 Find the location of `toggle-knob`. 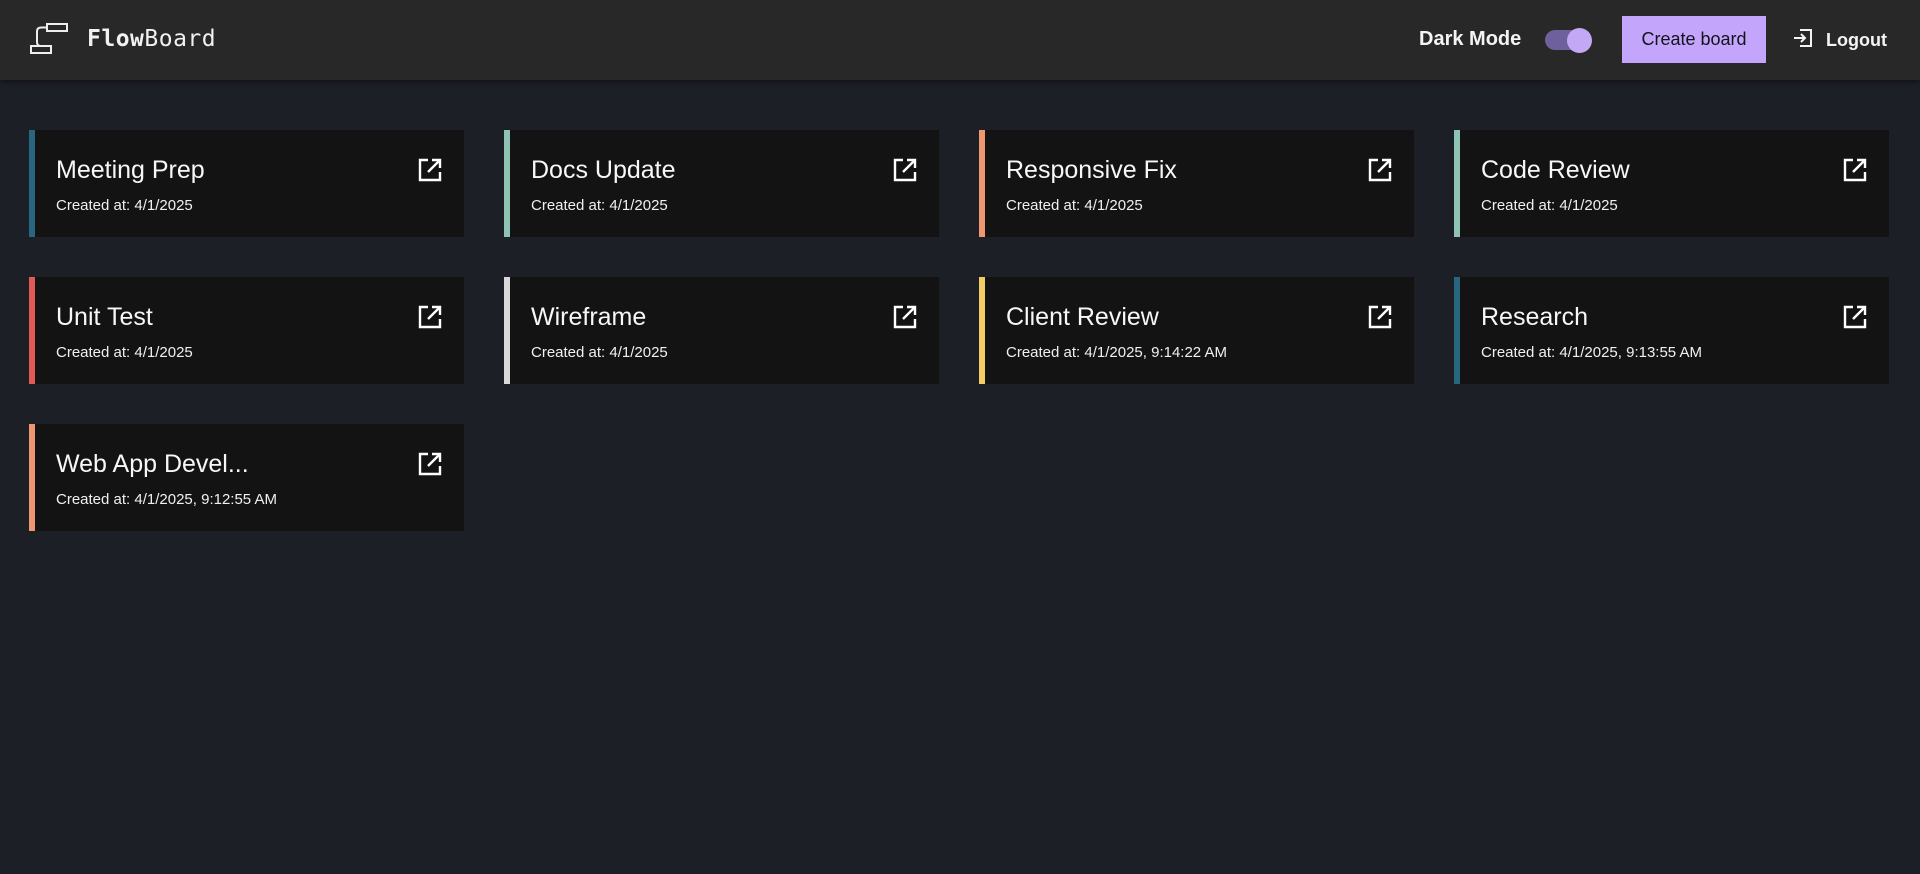

toggle-knob is located at coordinates (1579, 40).